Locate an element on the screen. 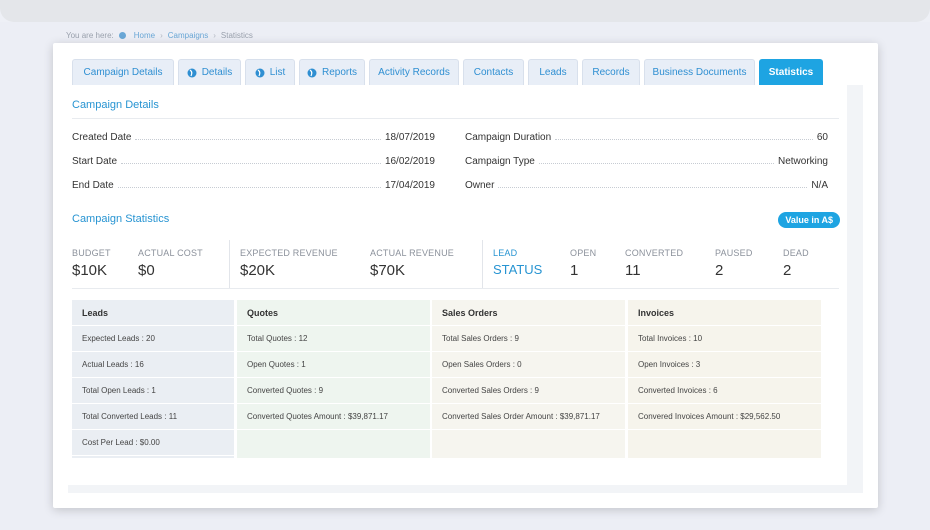 Image resolution: width=930 pixels, height=530 pixels. budget-label: BUDGET is located at coordinates (91, 253).